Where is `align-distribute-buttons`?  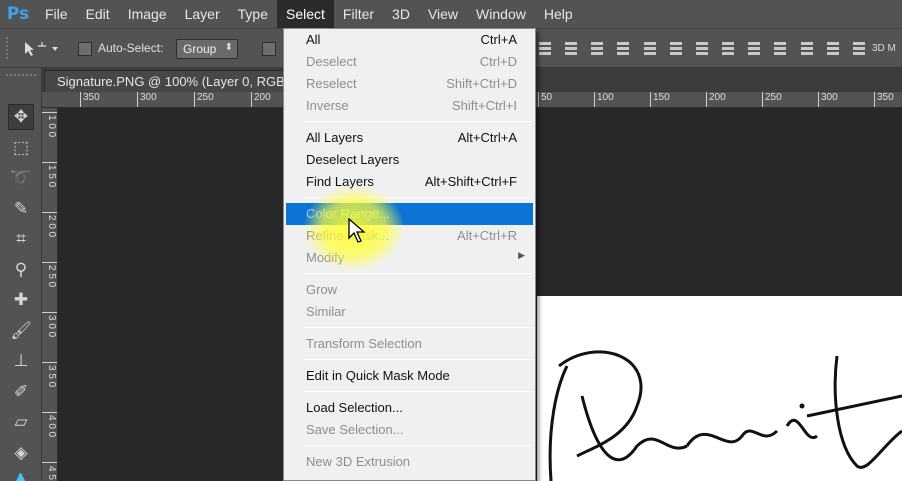
align-distribute-buttons is located at coordinates (701, 49).